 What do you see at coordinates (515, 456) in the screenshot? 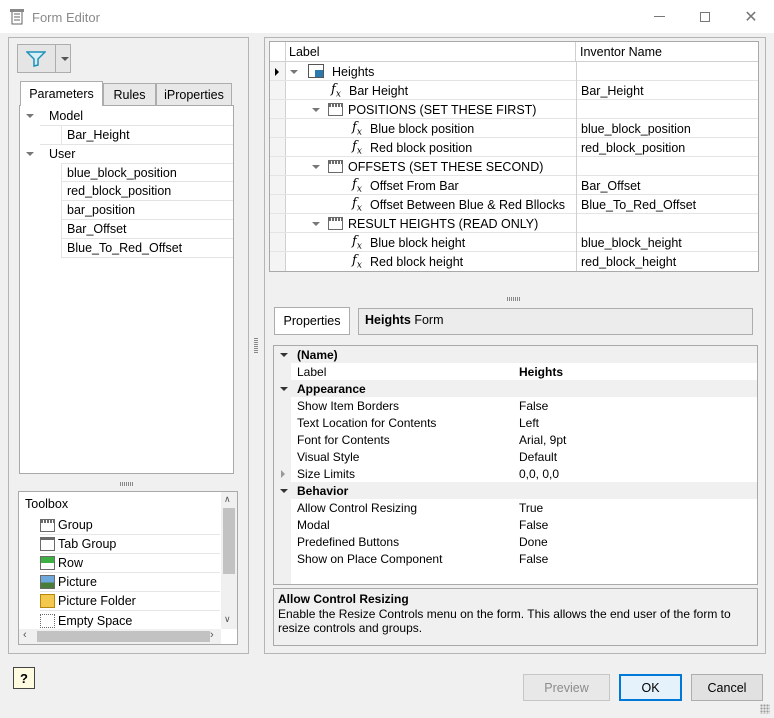
I see `property-row-visual-style: Visual Style Default` at bounding box center [515, 456].